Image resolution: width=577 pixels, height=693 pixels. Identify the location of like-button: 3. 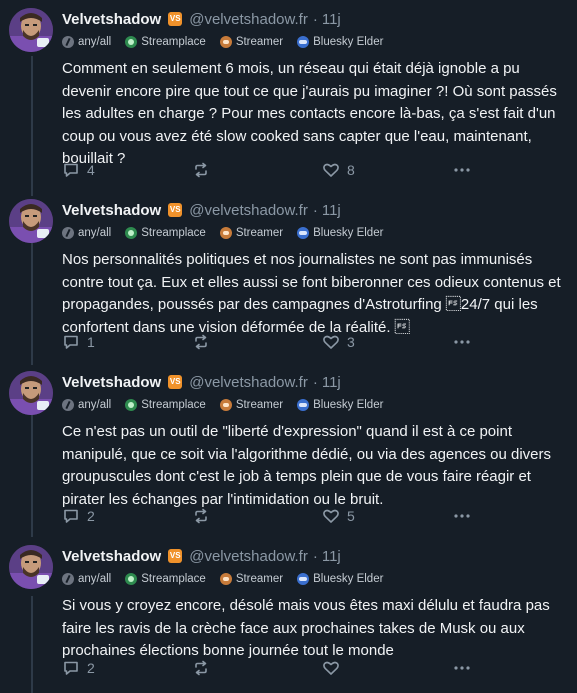
(338, 342).